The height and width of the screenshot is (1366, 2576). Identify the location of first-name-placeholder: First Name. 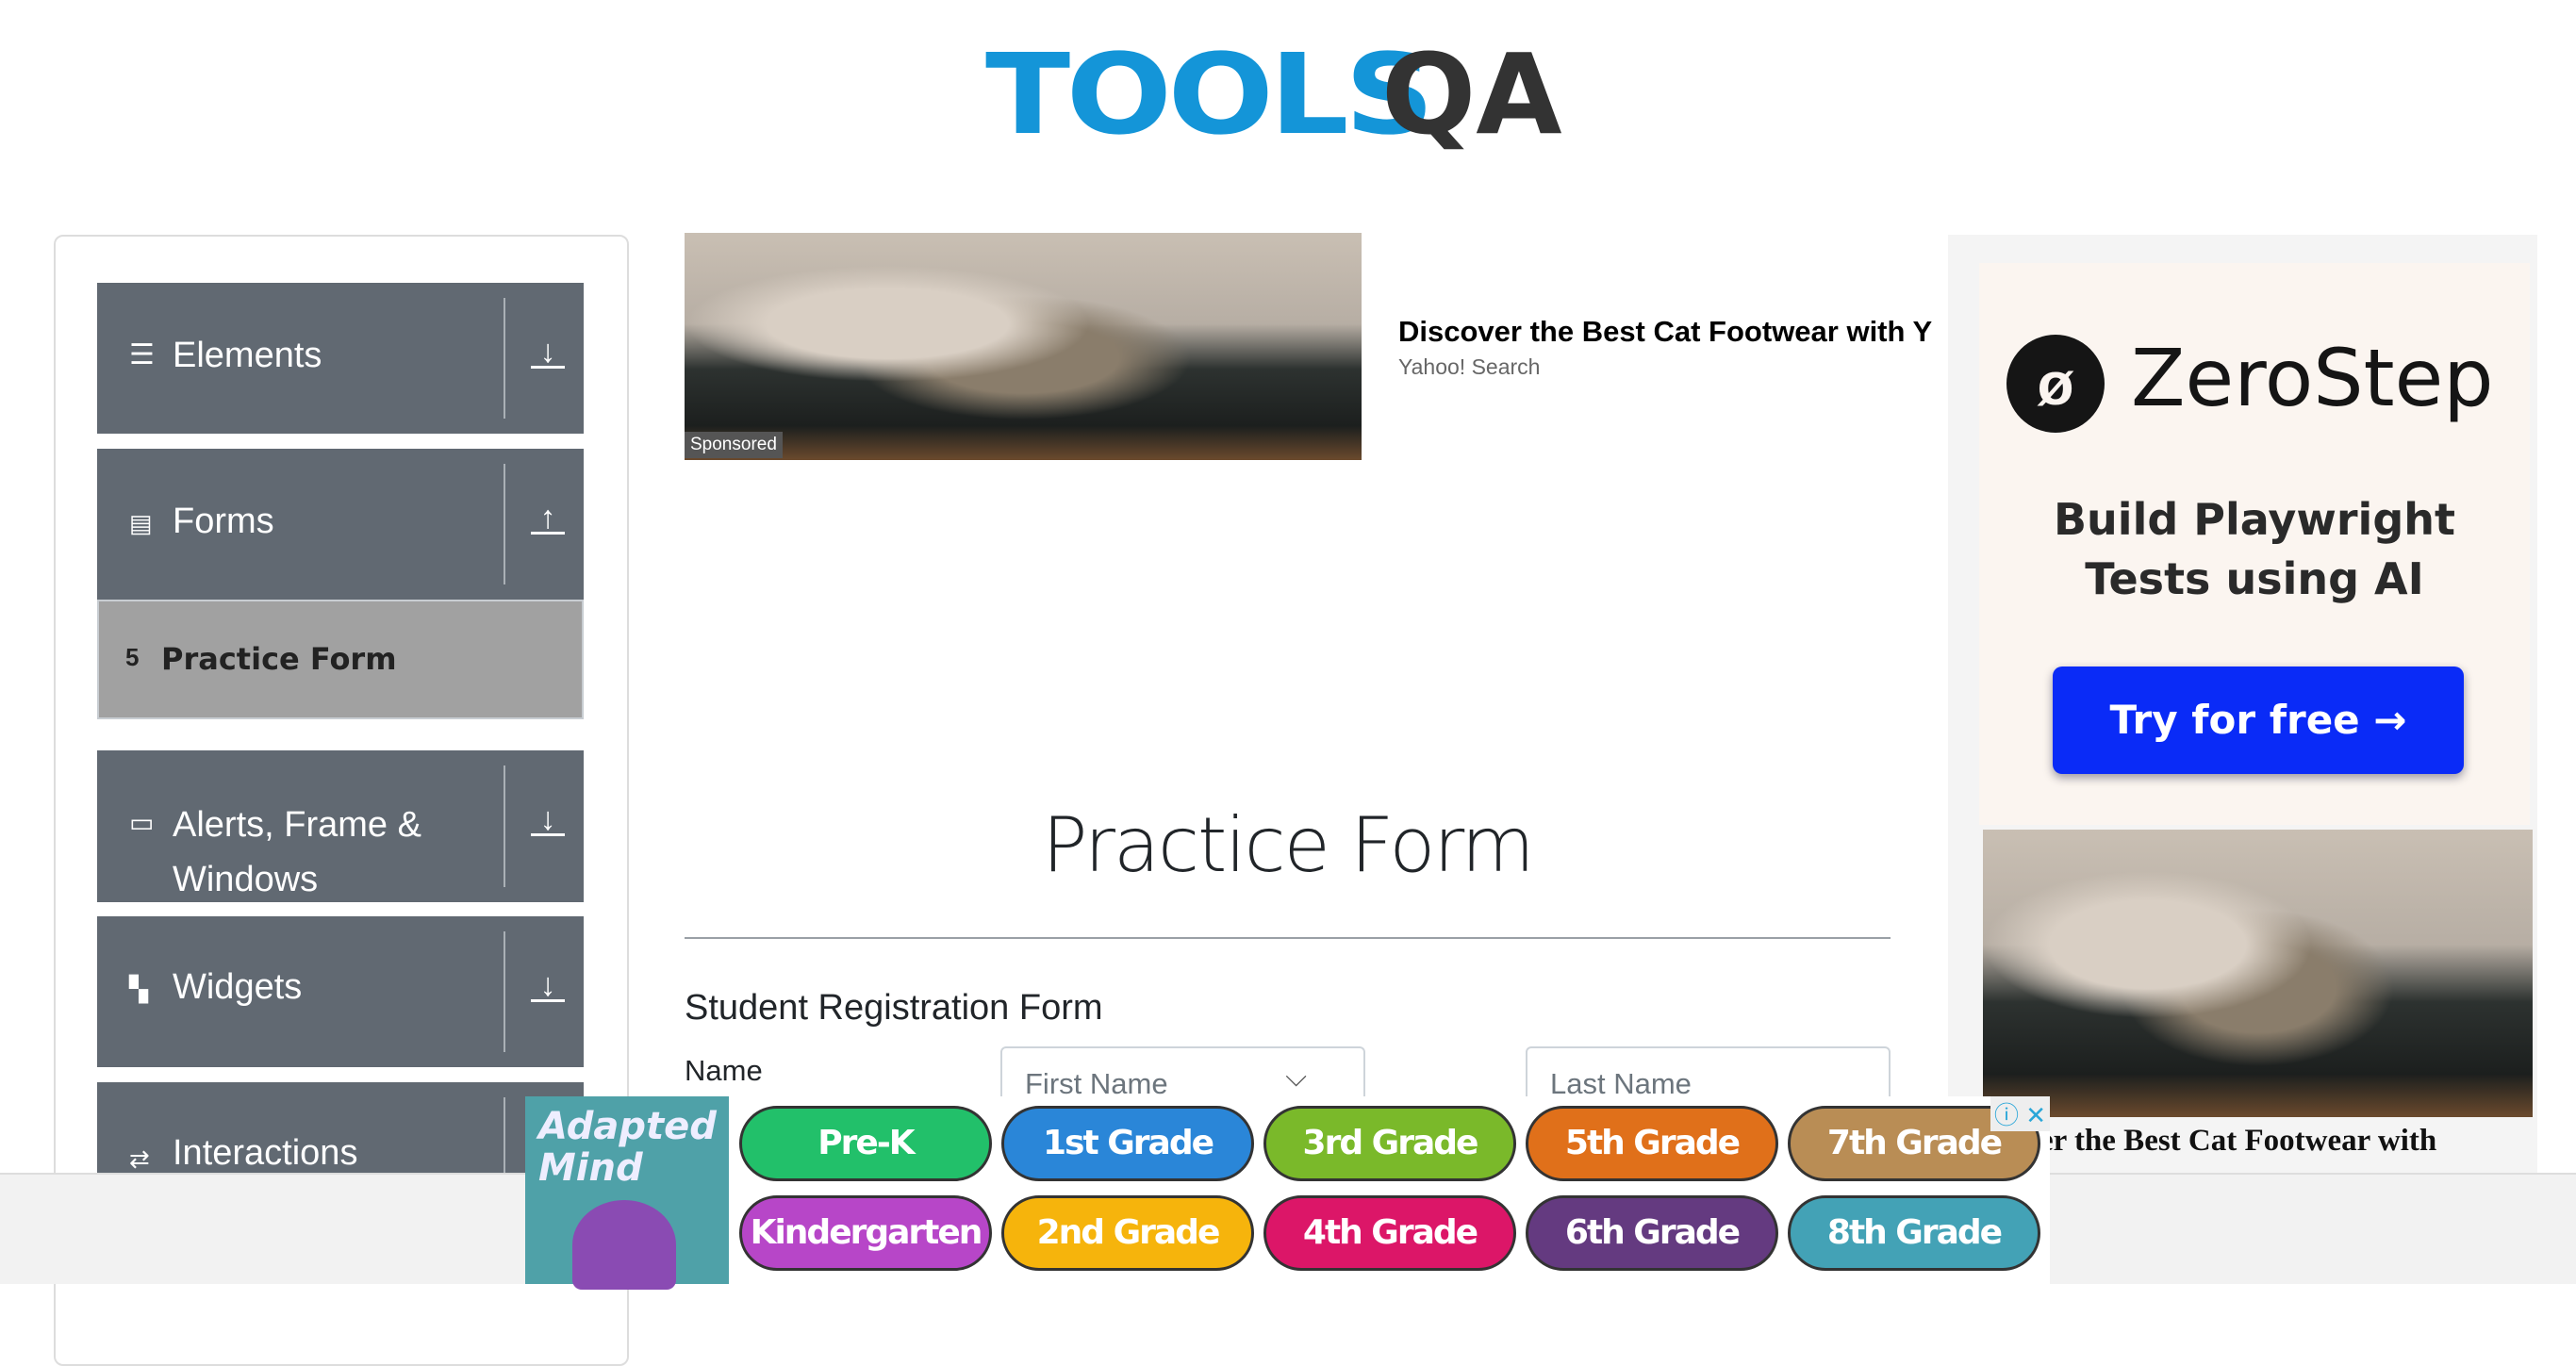
(1096, 1084).